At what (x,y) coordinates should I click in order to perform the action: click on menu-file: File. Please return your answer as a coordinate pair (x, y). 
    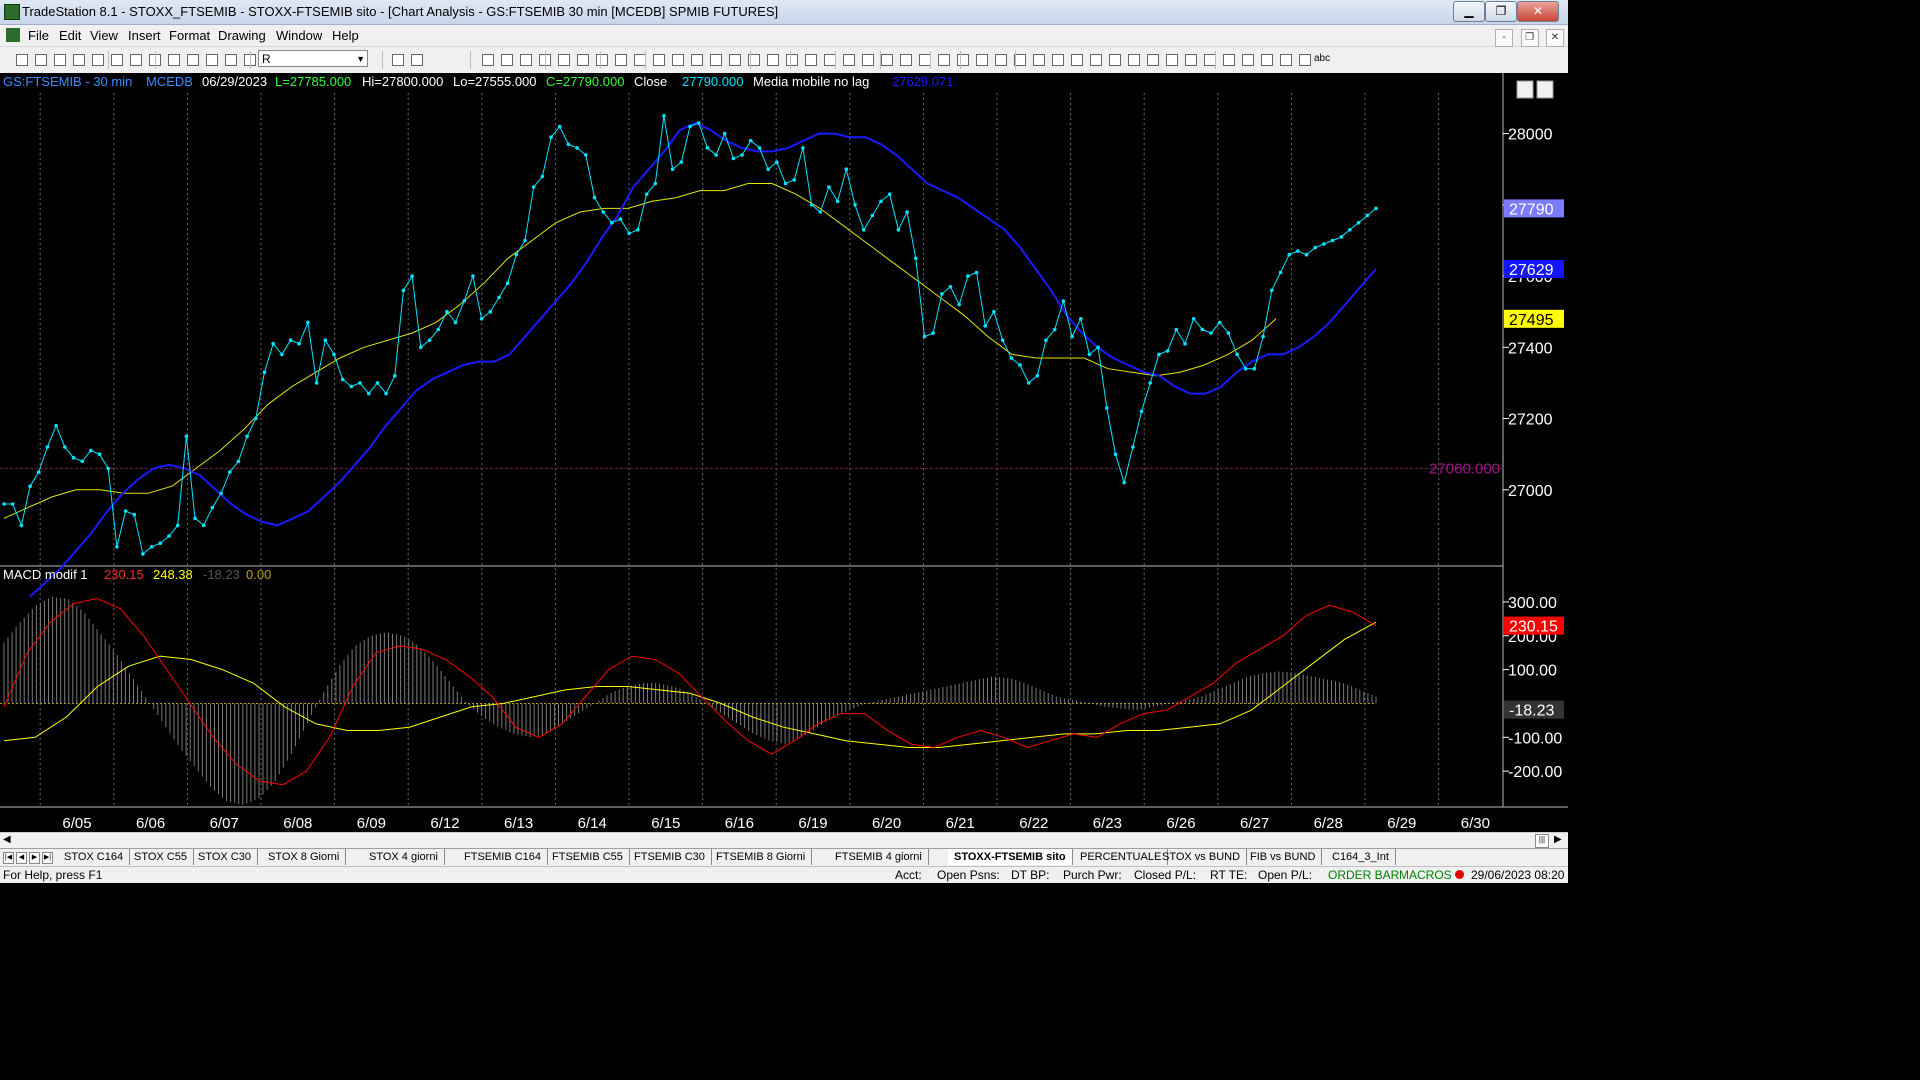
    Looking at the image, I should click on (38, 35).